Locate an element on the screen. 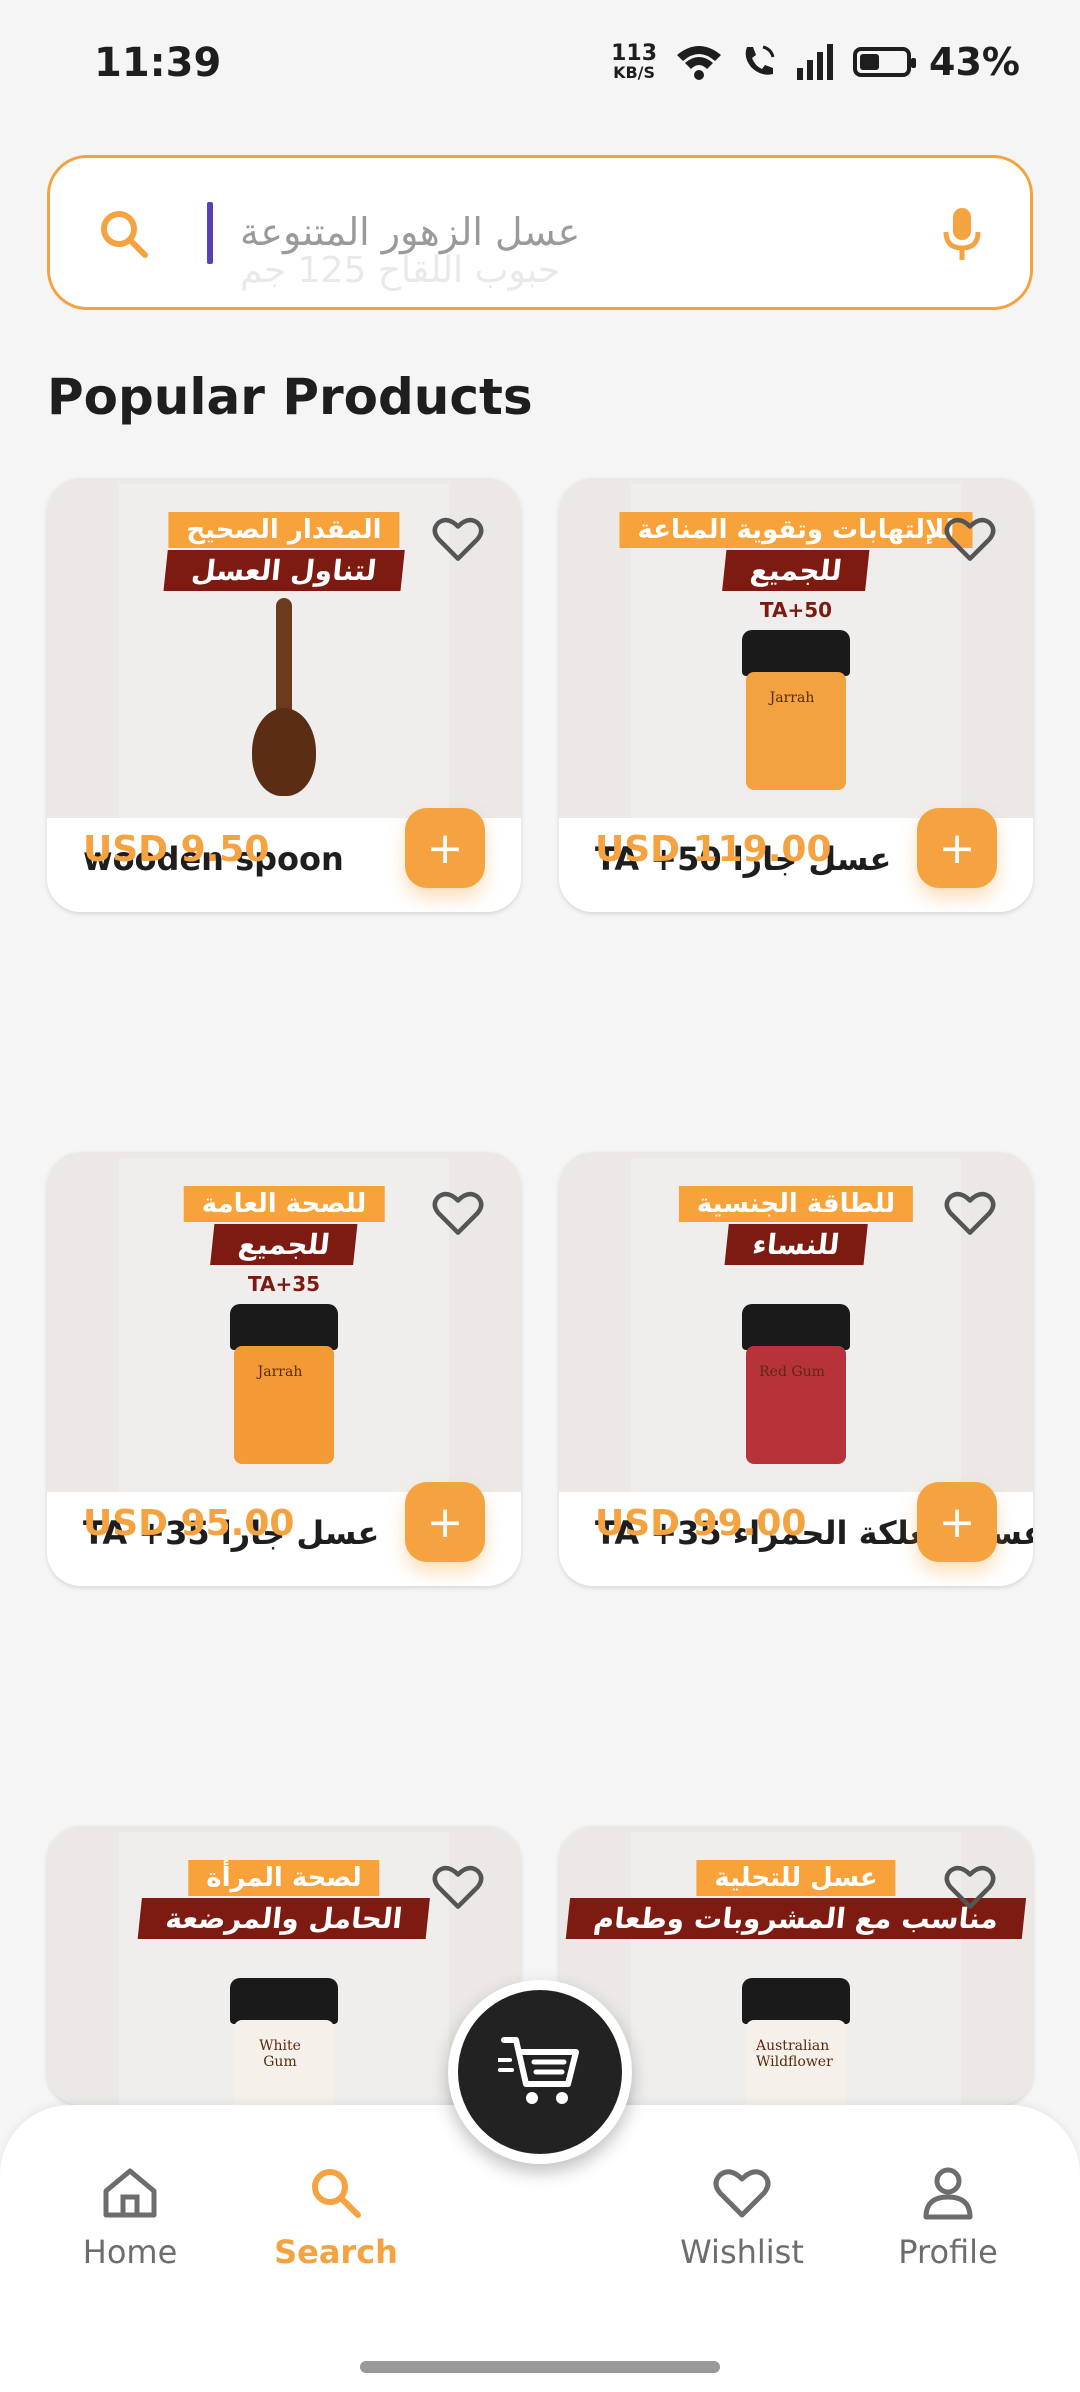 The image size is (1080, 2392). product-image: المقدار الصحيح لتناول العسل is located at coordinates (284, 648).